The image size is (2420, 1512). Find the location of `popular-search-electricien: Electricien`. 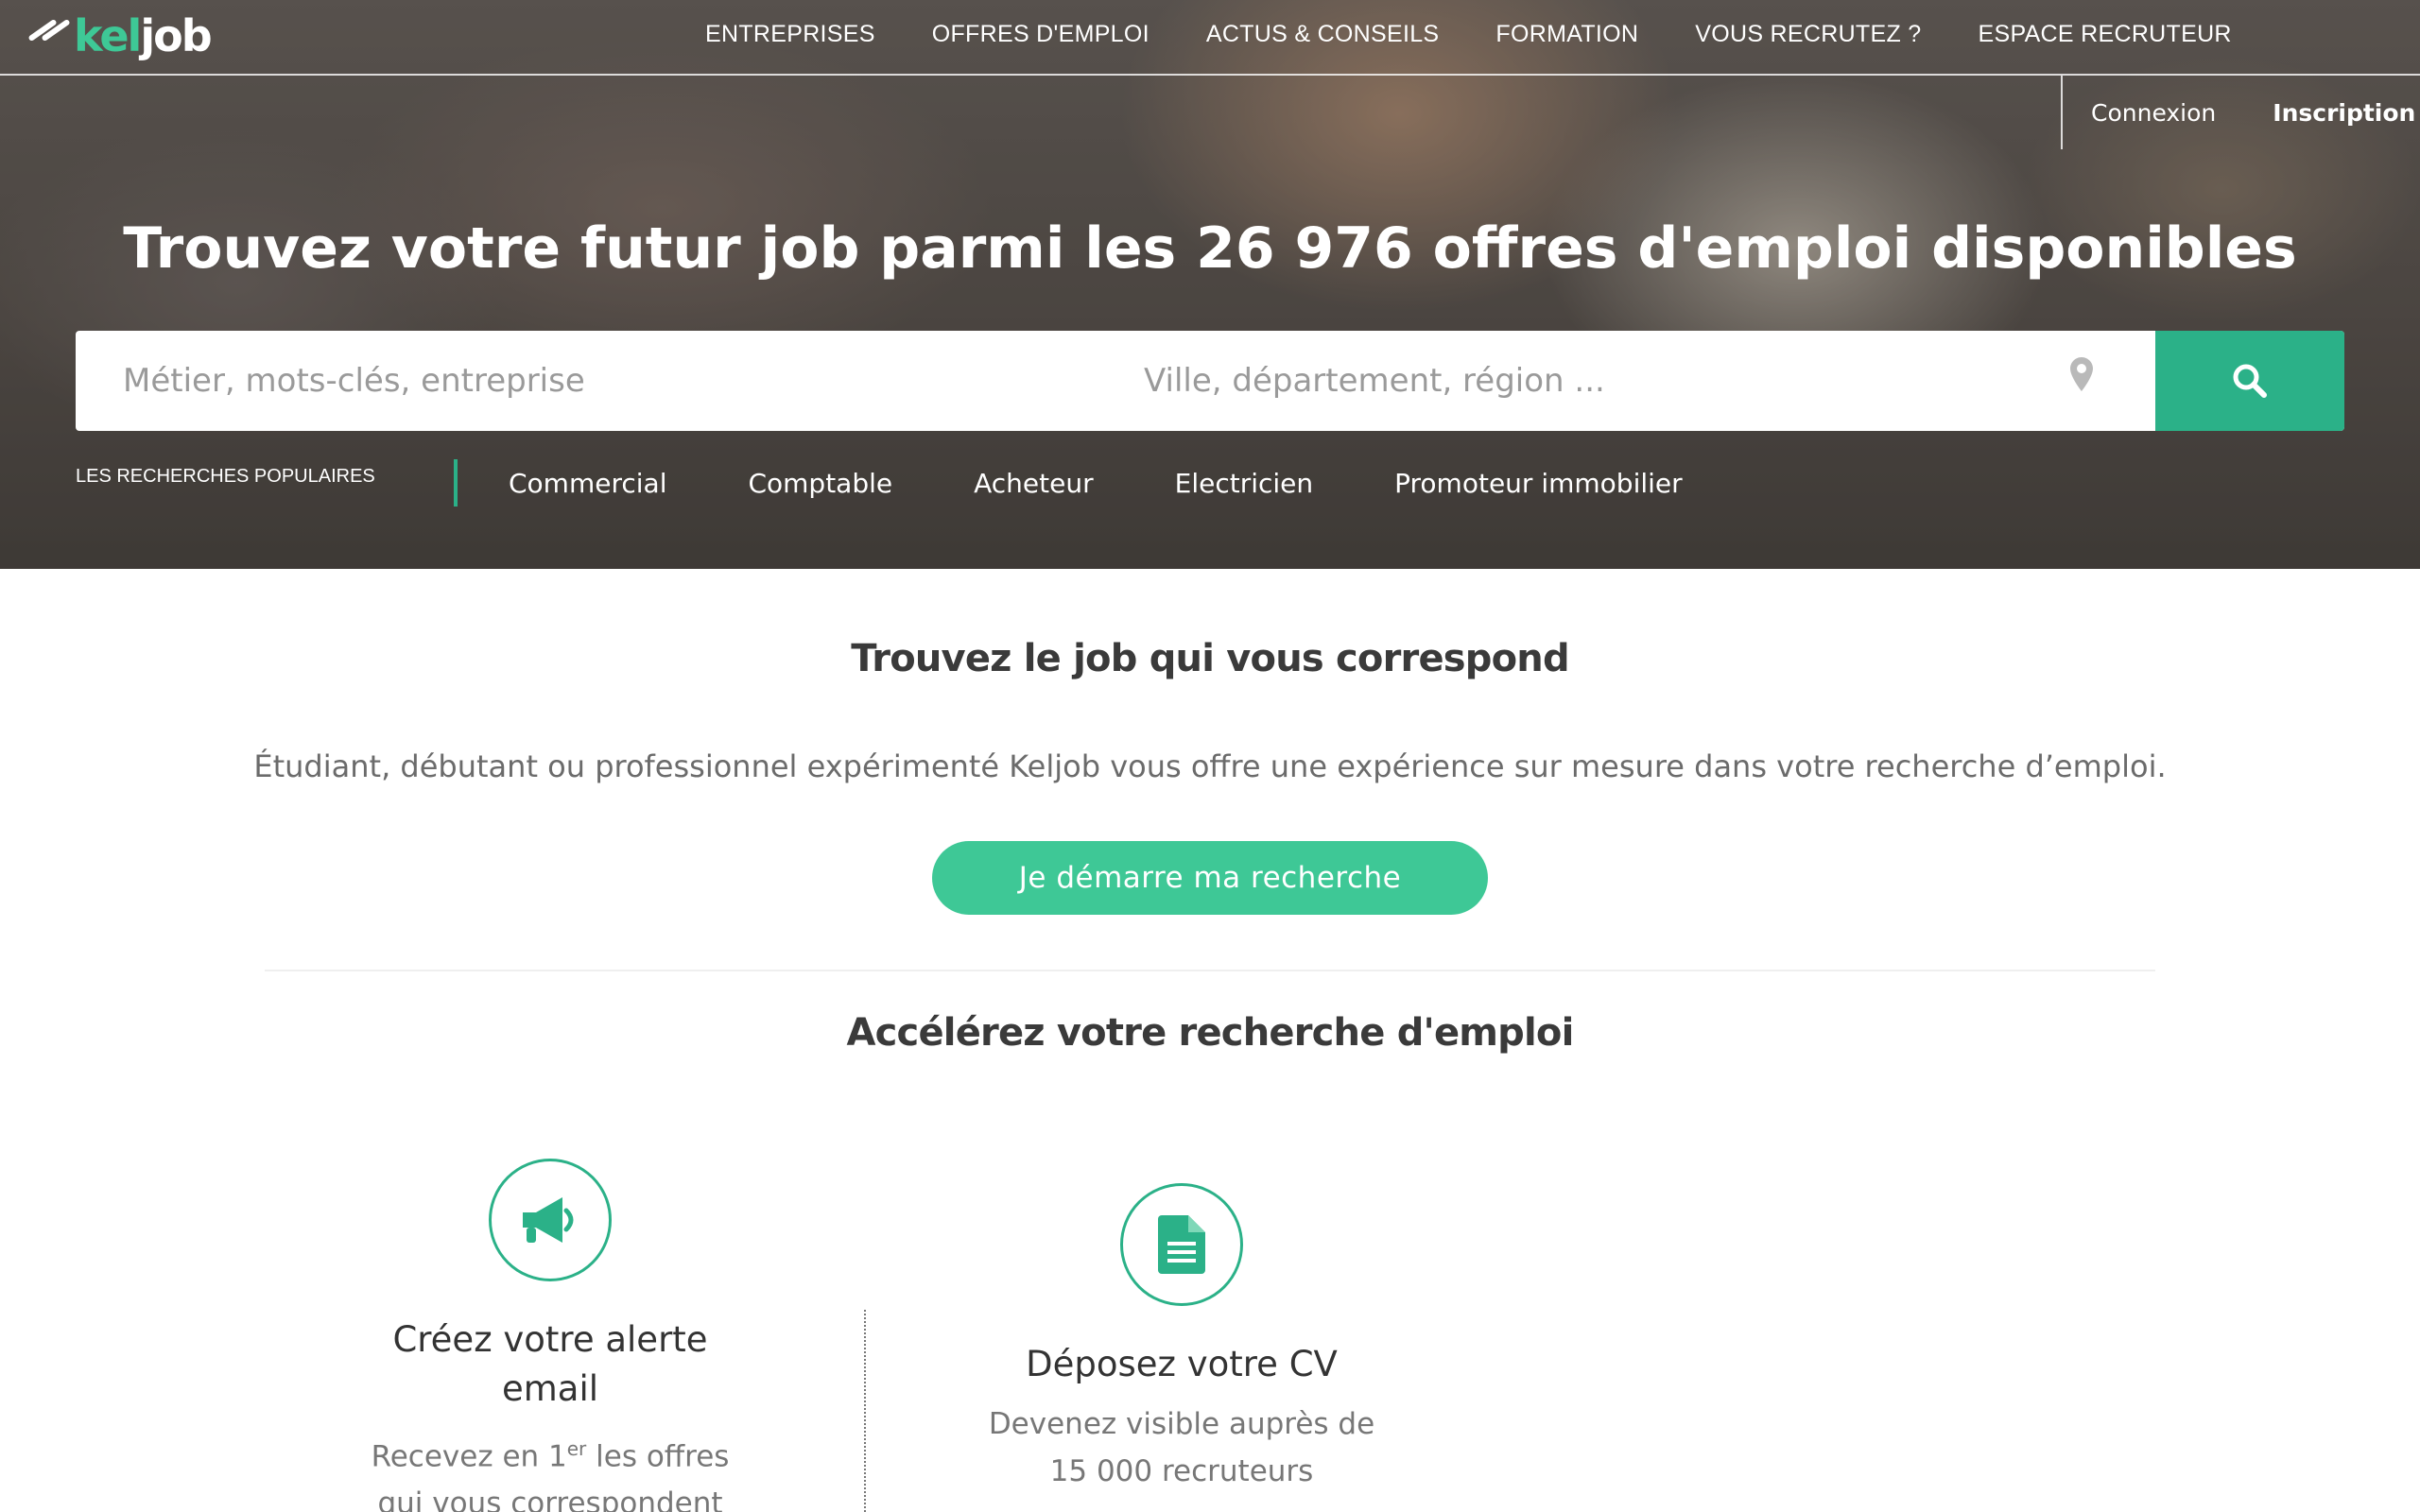

popular-search-electricien: Electricien is located at coordinates (1245, 483).